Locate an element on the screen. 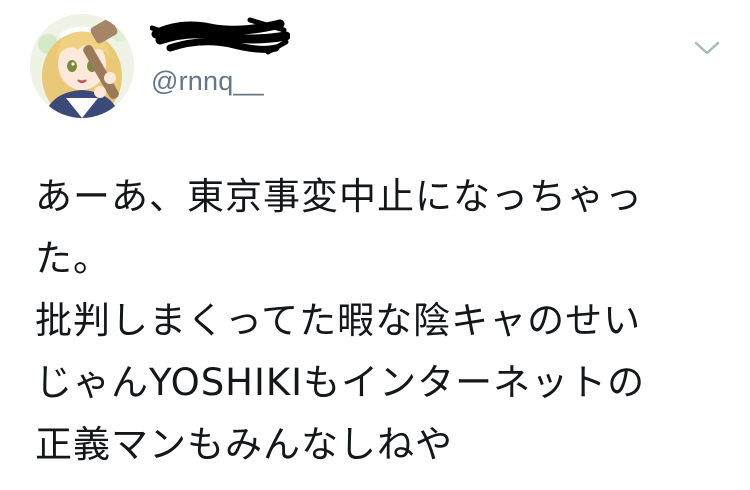 Image resolution: width=750 pixels, height=490 pixels. tweet-text-line: 正義マンもみんなしねや is located at coordinates (244, 444).